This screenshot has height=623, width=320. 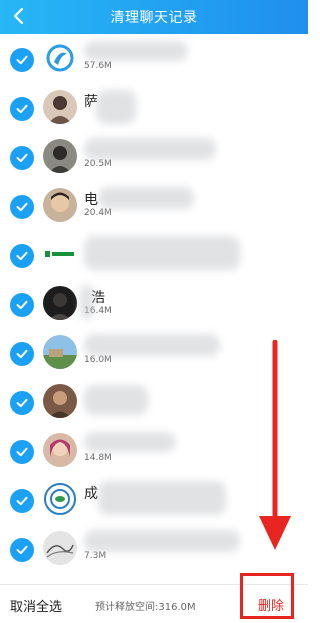 I want to click on page-title: 清理聊天记录, so click(x=154, y=18).